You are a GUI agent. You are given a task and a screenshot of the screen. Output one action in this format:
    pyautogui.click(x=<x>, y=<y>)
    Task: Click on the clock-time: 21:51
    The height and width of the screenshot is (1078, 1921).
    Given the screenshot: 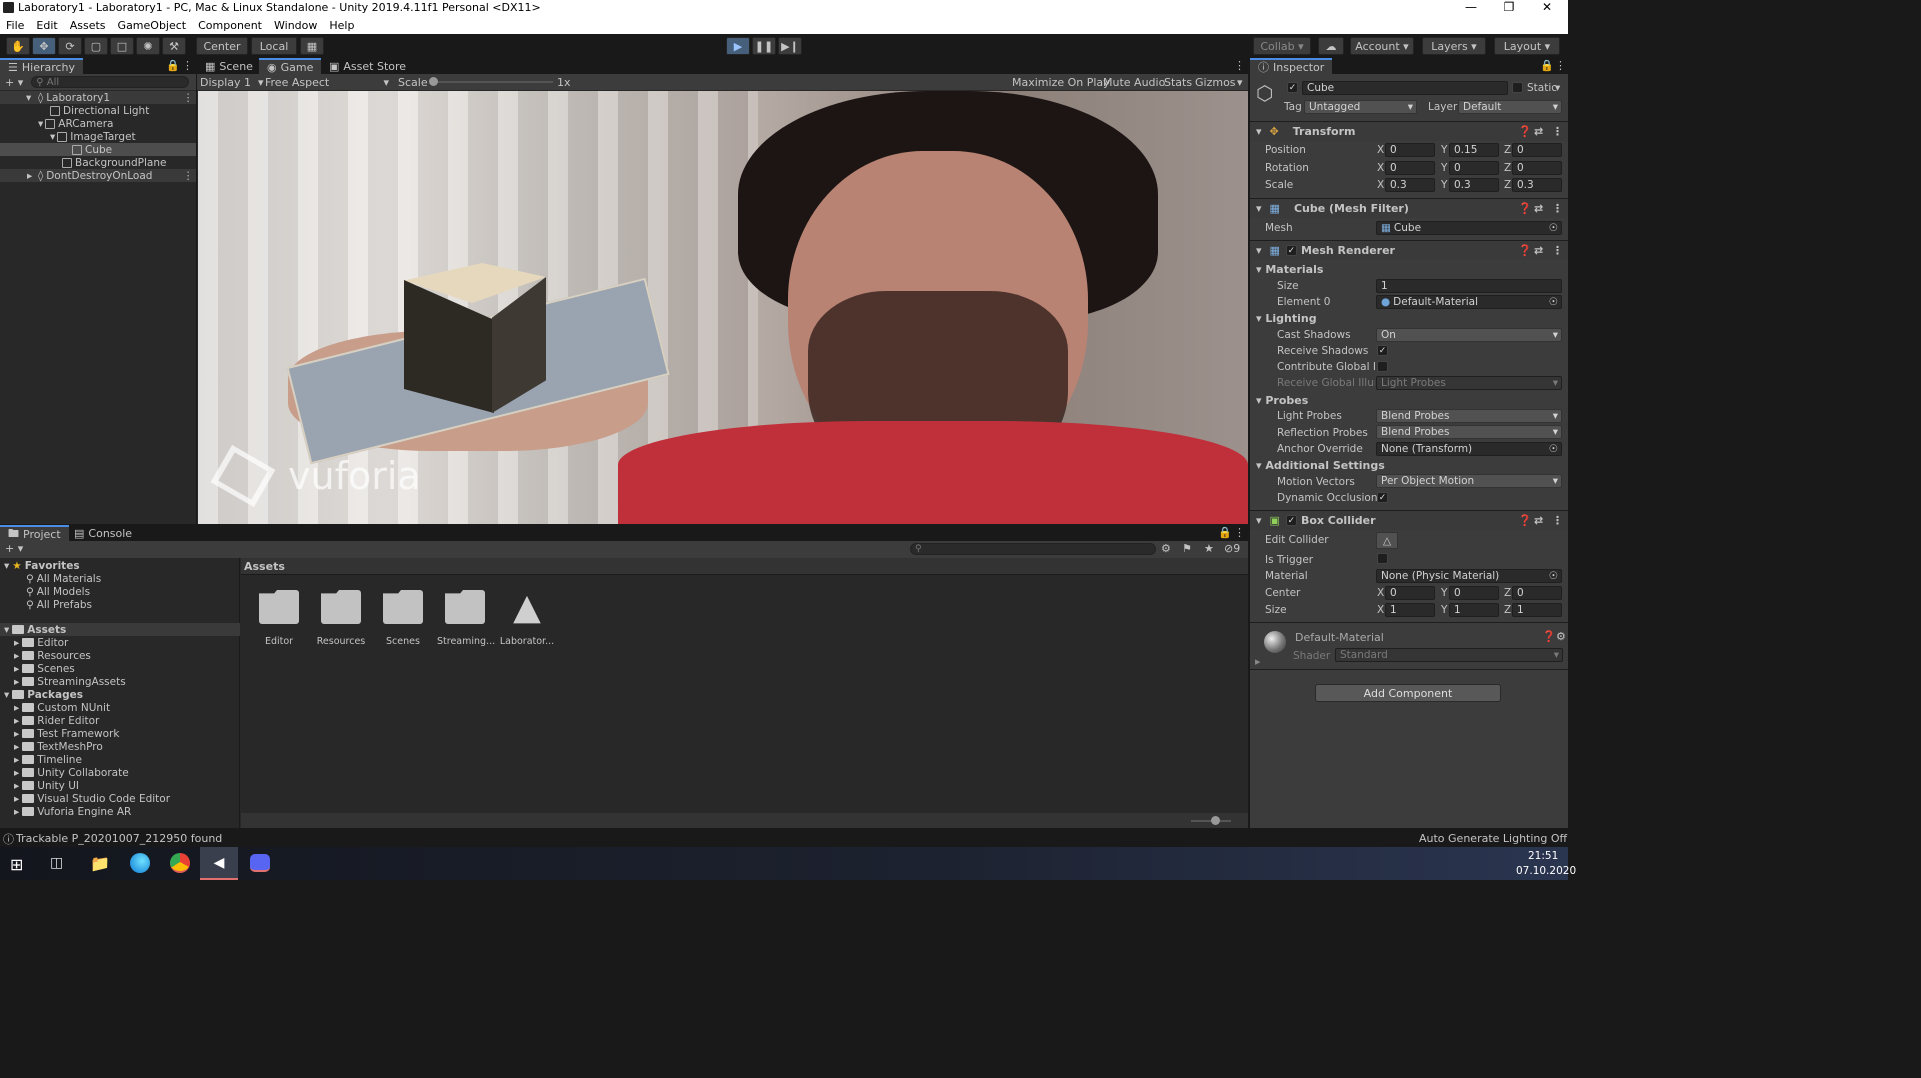 What is the action you would take?
    pyautogui.click(x=1543, y=856)
    